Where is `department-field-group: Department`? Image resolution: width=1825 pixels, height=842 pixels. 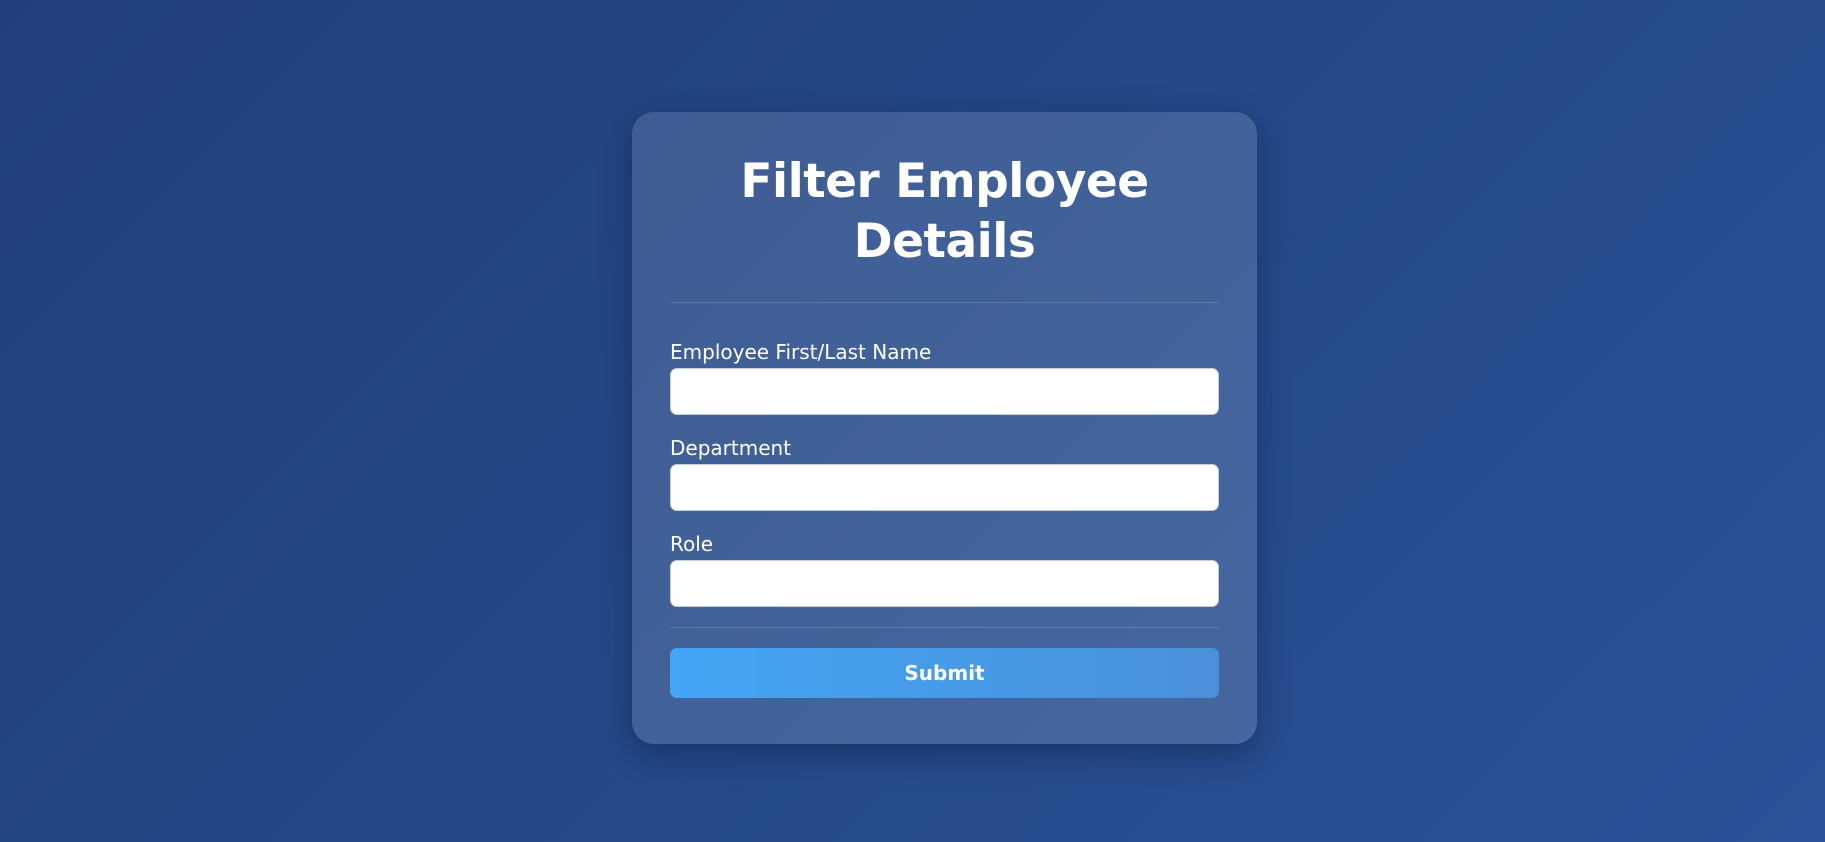
department-field-group: Department is located at coordinates (944, 473).